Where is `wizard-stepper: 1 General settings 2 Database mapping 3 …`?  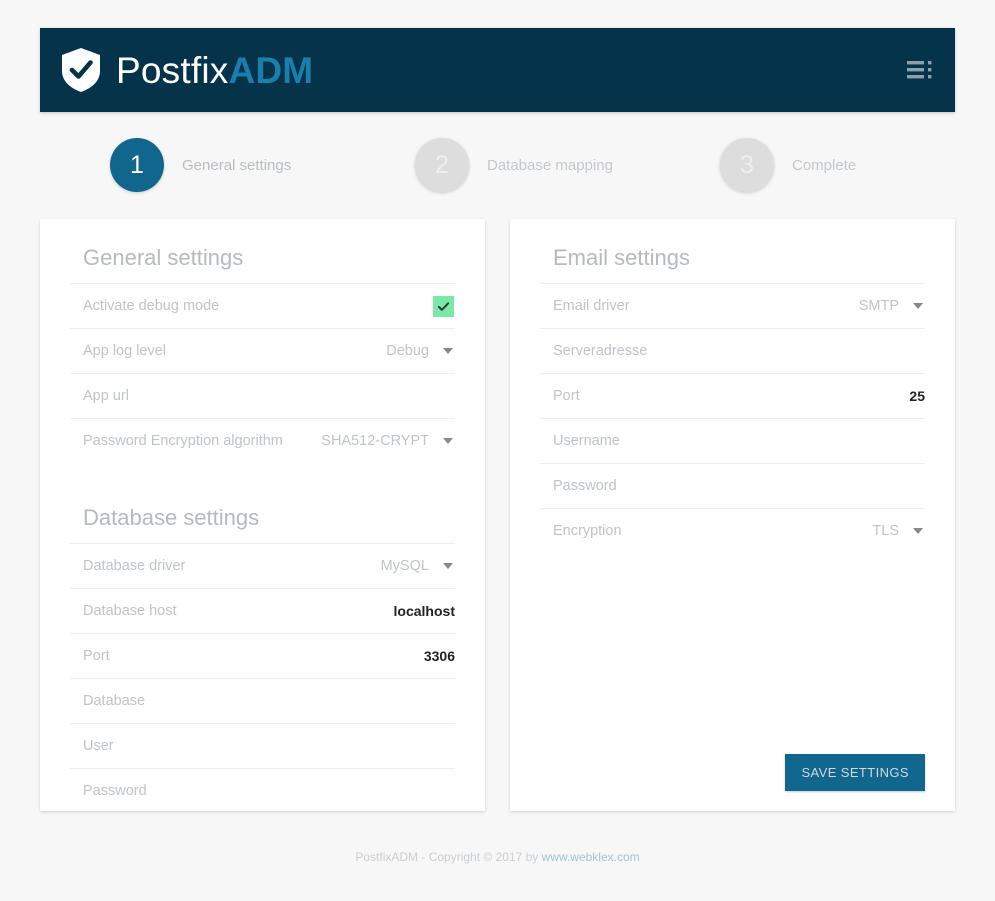
wizard-stepper: 1 General settings 2 Database mapping 3 … is located at coordinates (497, 165).